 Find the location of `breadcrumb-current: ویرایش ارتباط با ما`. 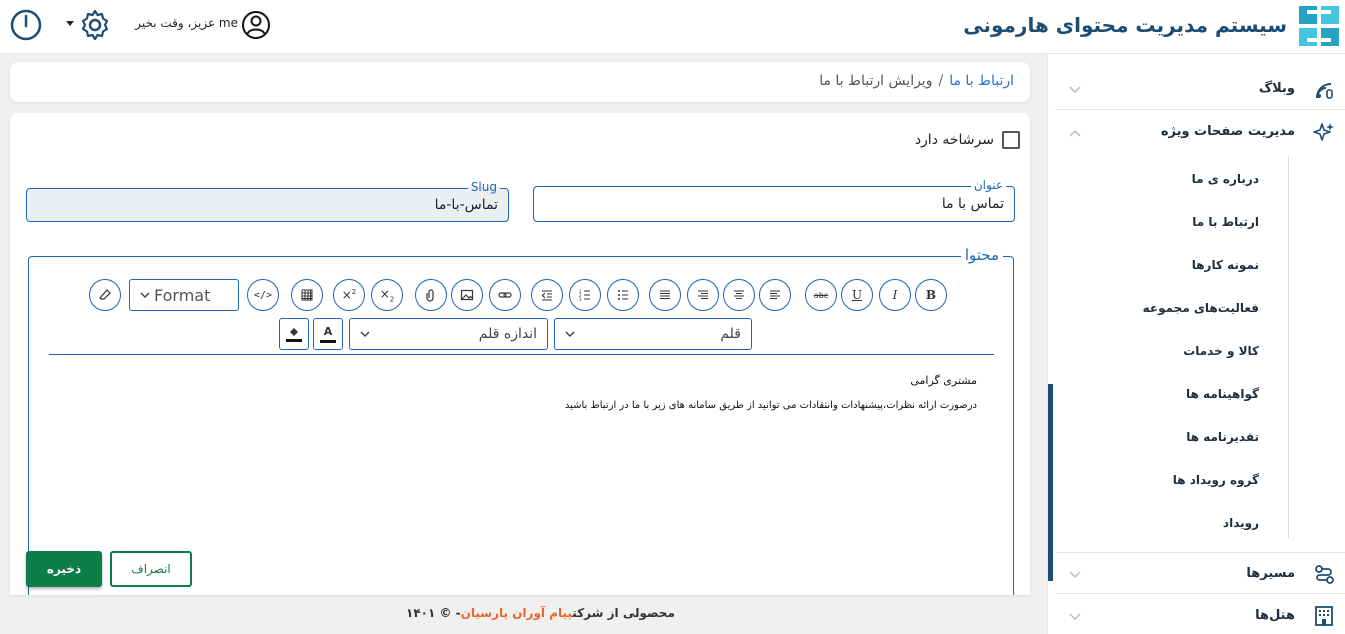

breadcrumb-current: ویرایش ارتباط با ما is located at coordinates (876, 81).